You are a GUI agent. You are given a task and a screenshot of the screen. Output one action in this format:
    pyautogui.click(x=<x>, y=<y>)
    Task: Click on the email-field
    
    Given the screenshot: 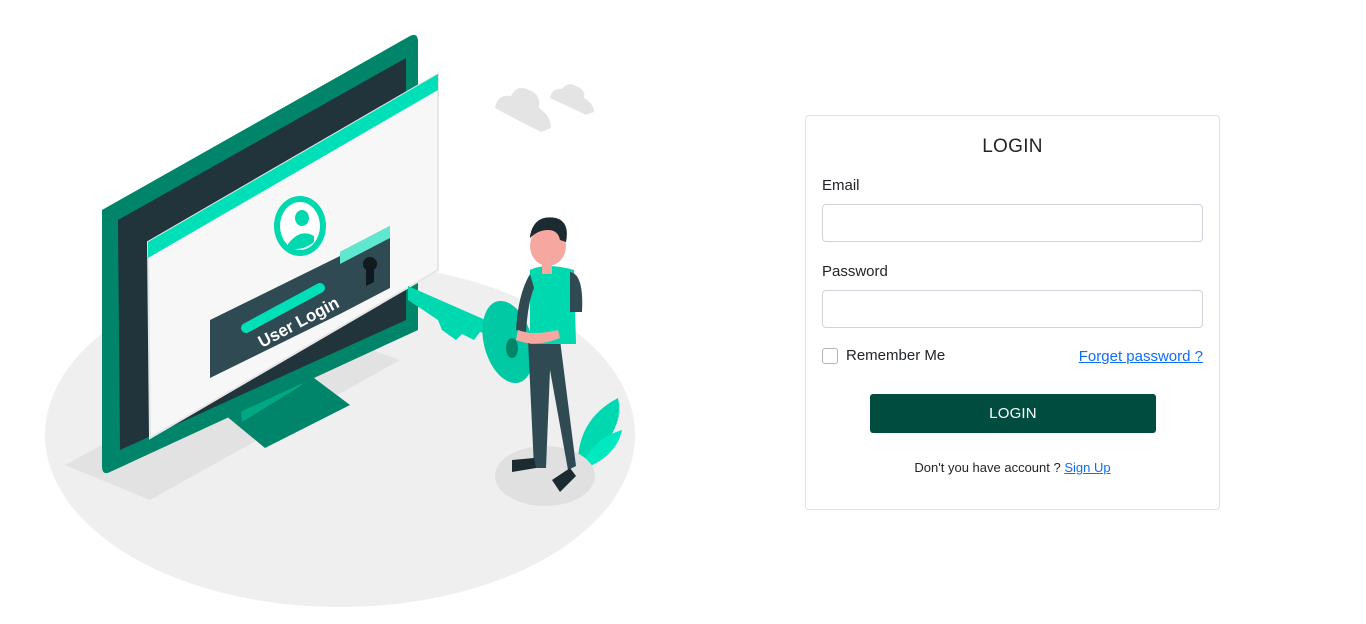 What is the action you would take?
    pyautogui.click(x=1012, y=223)
    